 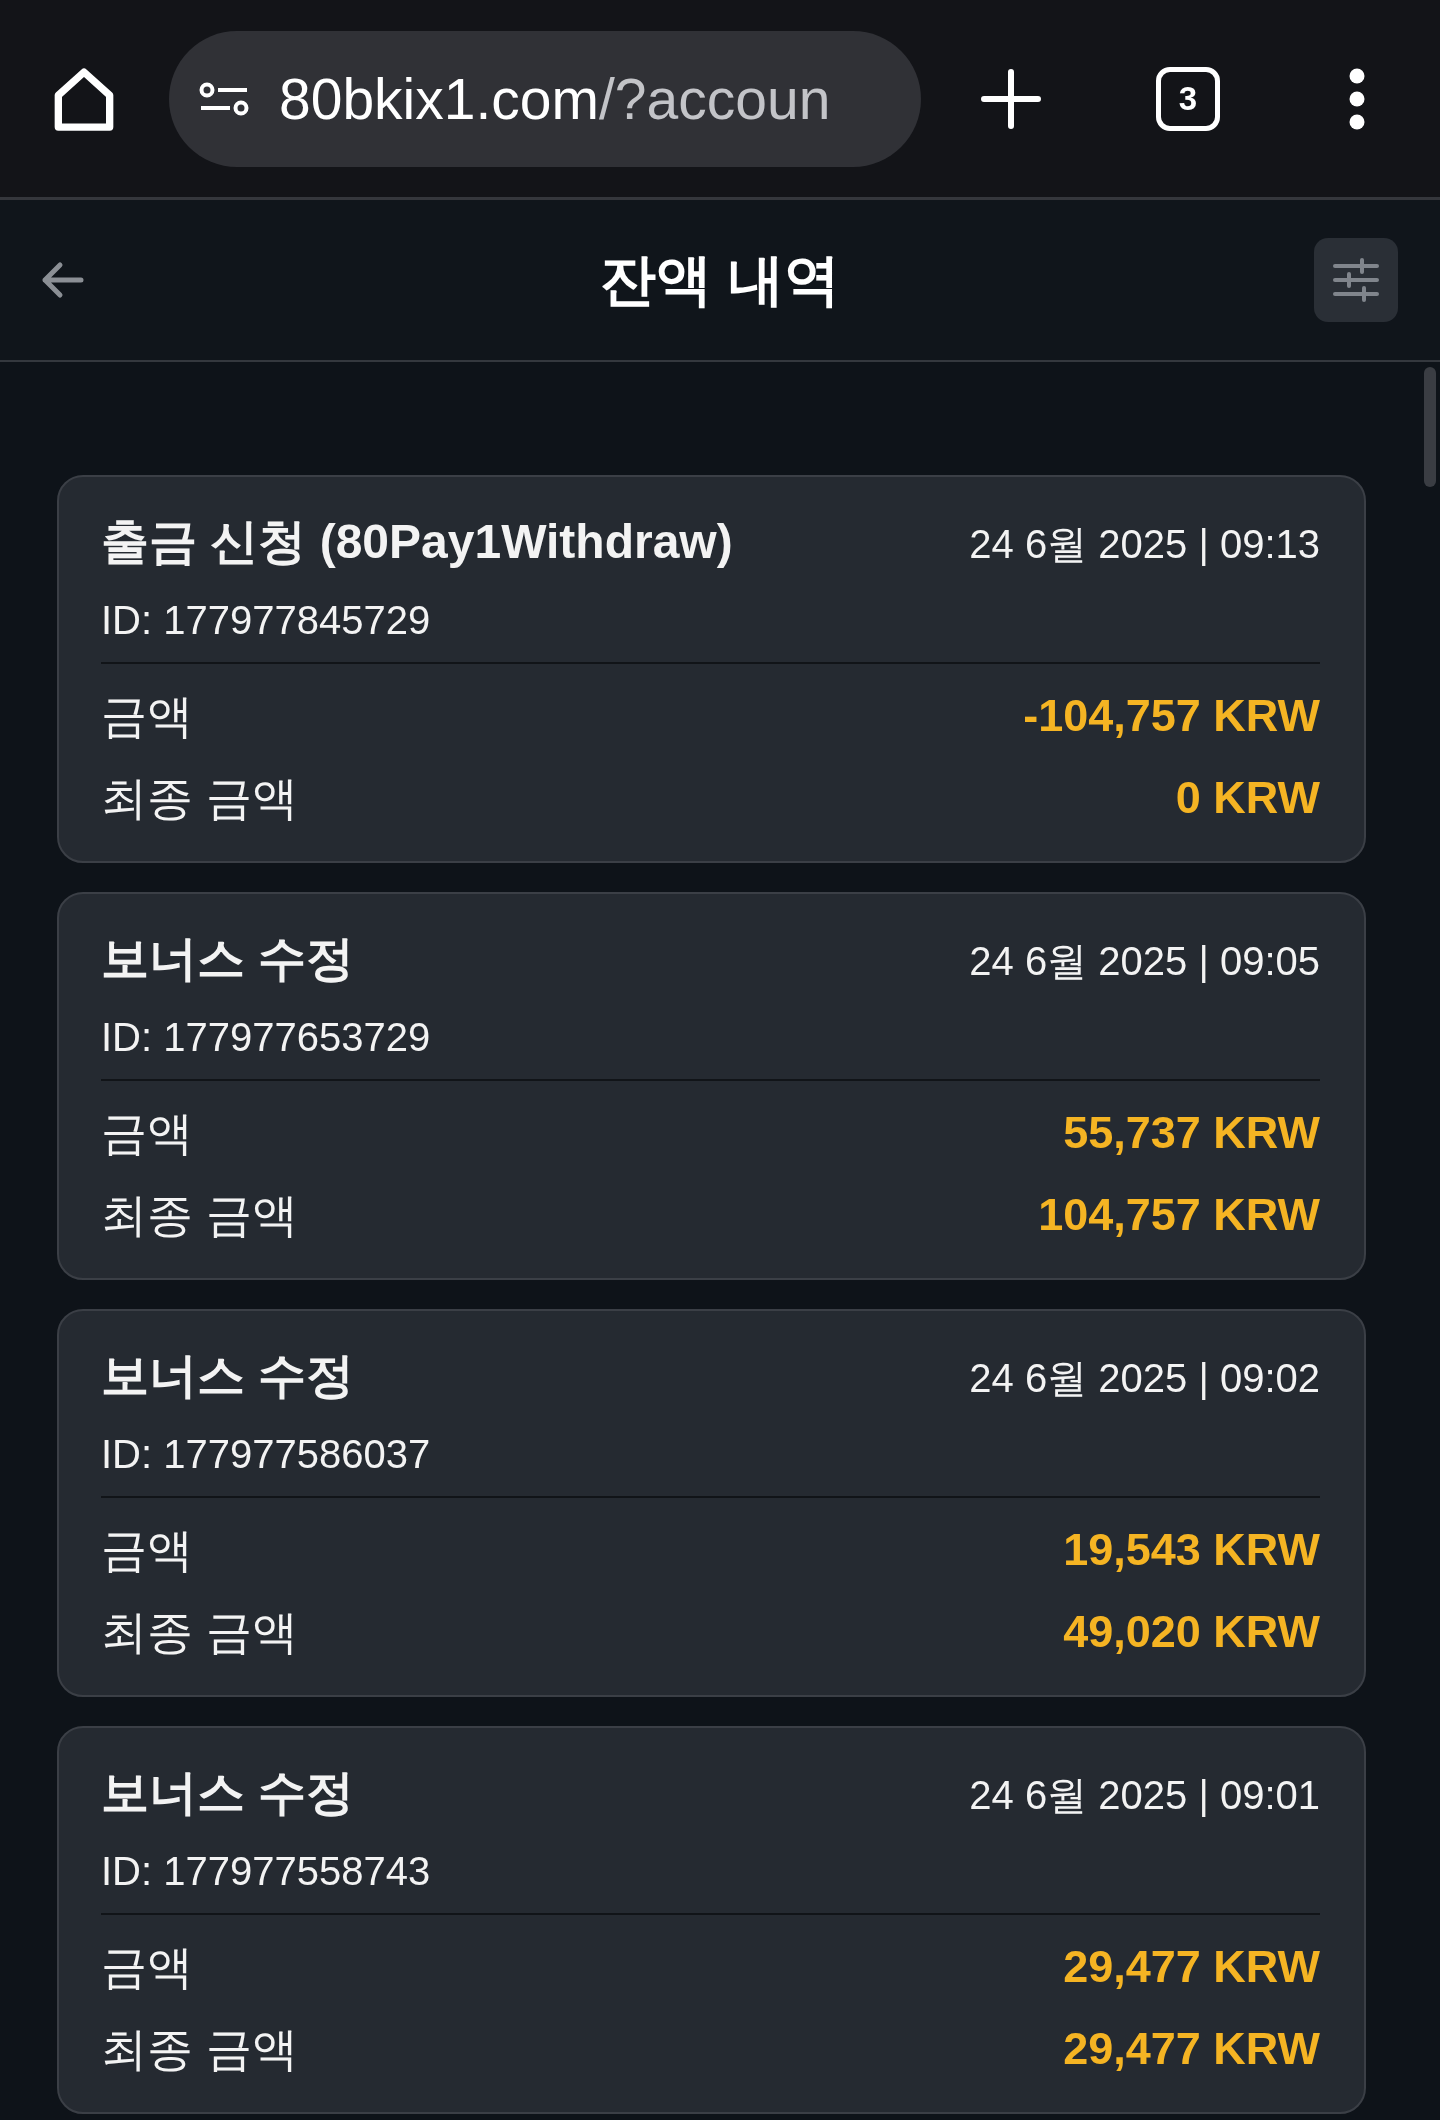 I want to click on back-arrow-icon, so click(x=62, y=280).